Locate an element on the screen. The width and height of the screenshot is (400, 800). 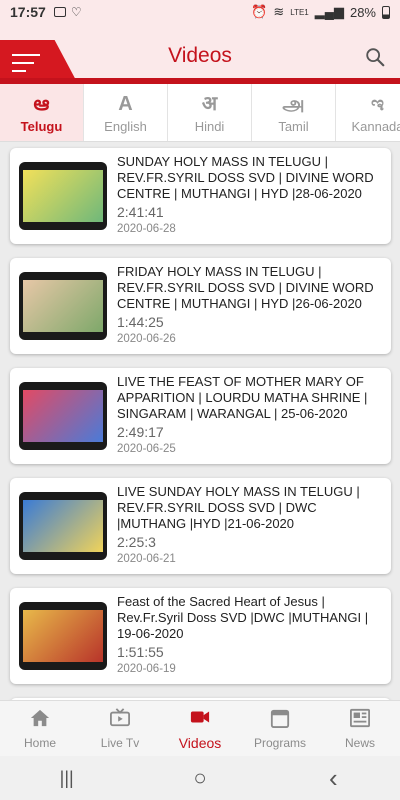
tab-label: Hindi is located at coordinates (209, 126).